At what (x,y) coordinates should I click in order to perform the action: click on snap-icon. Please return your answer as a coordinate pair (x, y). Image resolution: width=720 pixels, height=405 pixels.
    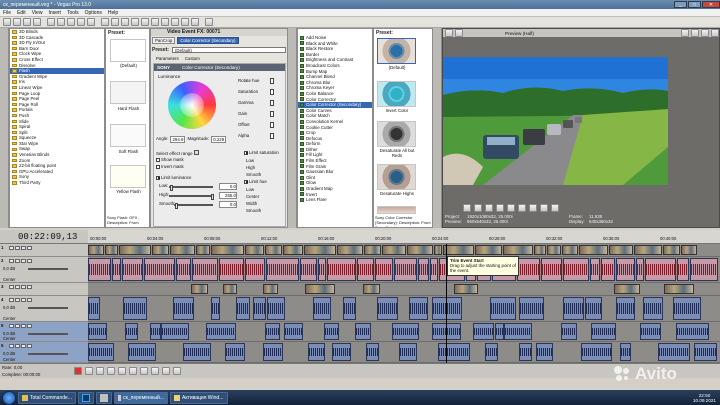
    Looking at the image, I should click on (125, 22).